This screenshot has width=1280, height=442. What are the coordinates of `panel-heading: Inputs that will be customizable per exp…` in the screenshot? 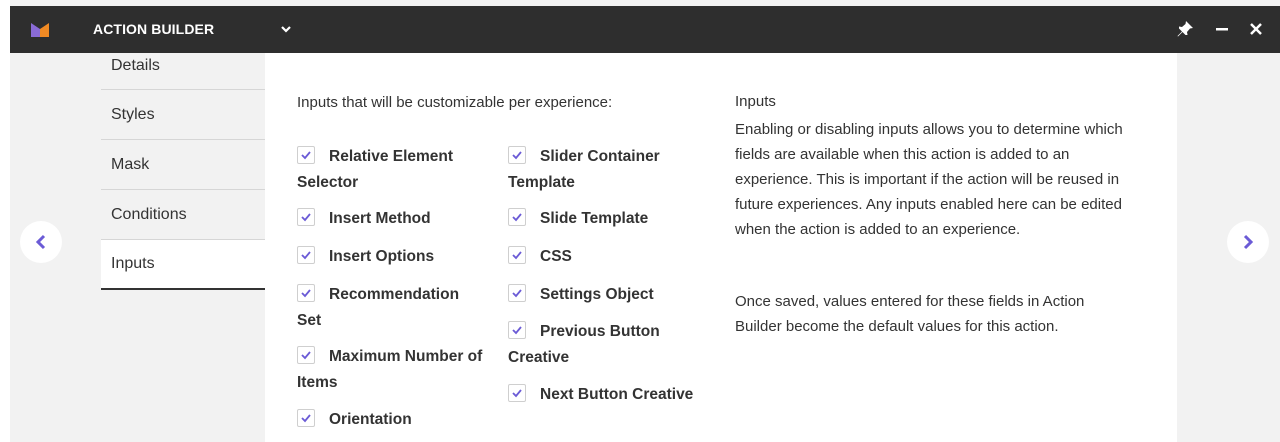 It's located at (455, 102).